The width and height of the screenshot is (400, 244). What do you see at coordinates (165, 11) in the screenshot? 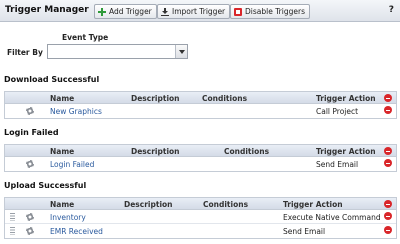
I see `import-icon` at bounding box center [165, 11].